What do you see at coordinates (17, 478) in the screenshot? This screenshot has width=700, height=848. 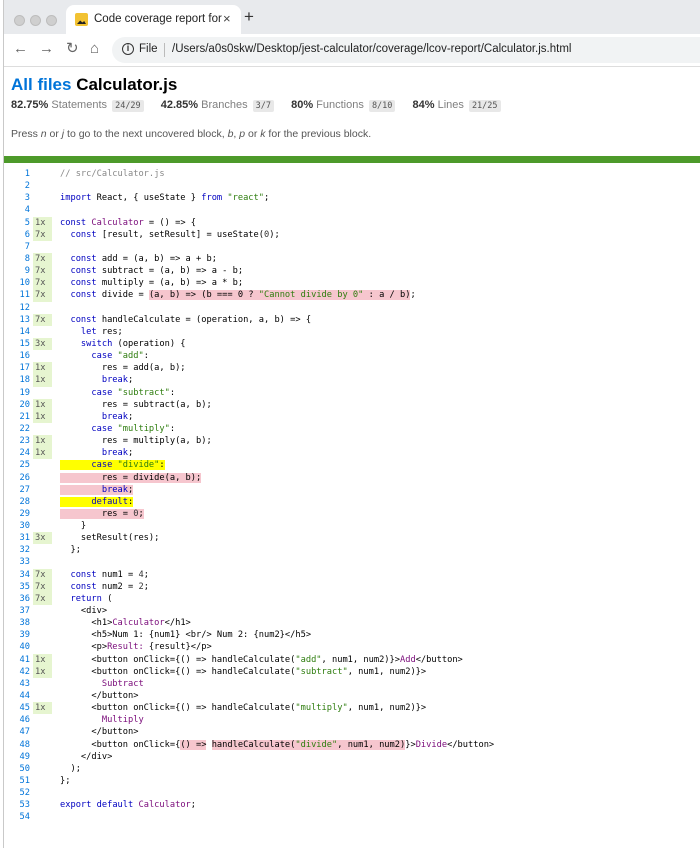 I see `line-number-link: 26` at bounding box center [17, 478].